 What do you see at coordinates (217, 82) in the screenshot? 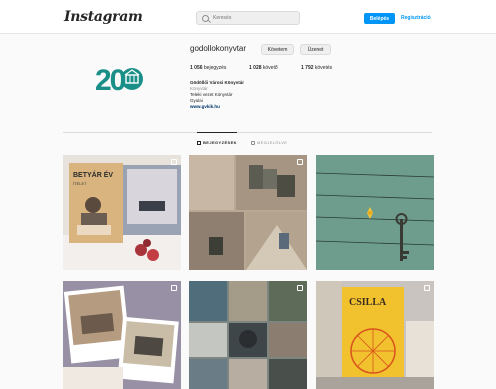
I see `bio-name: Gödöllői Városi Könyvtár` at bounding box center [217, 82].